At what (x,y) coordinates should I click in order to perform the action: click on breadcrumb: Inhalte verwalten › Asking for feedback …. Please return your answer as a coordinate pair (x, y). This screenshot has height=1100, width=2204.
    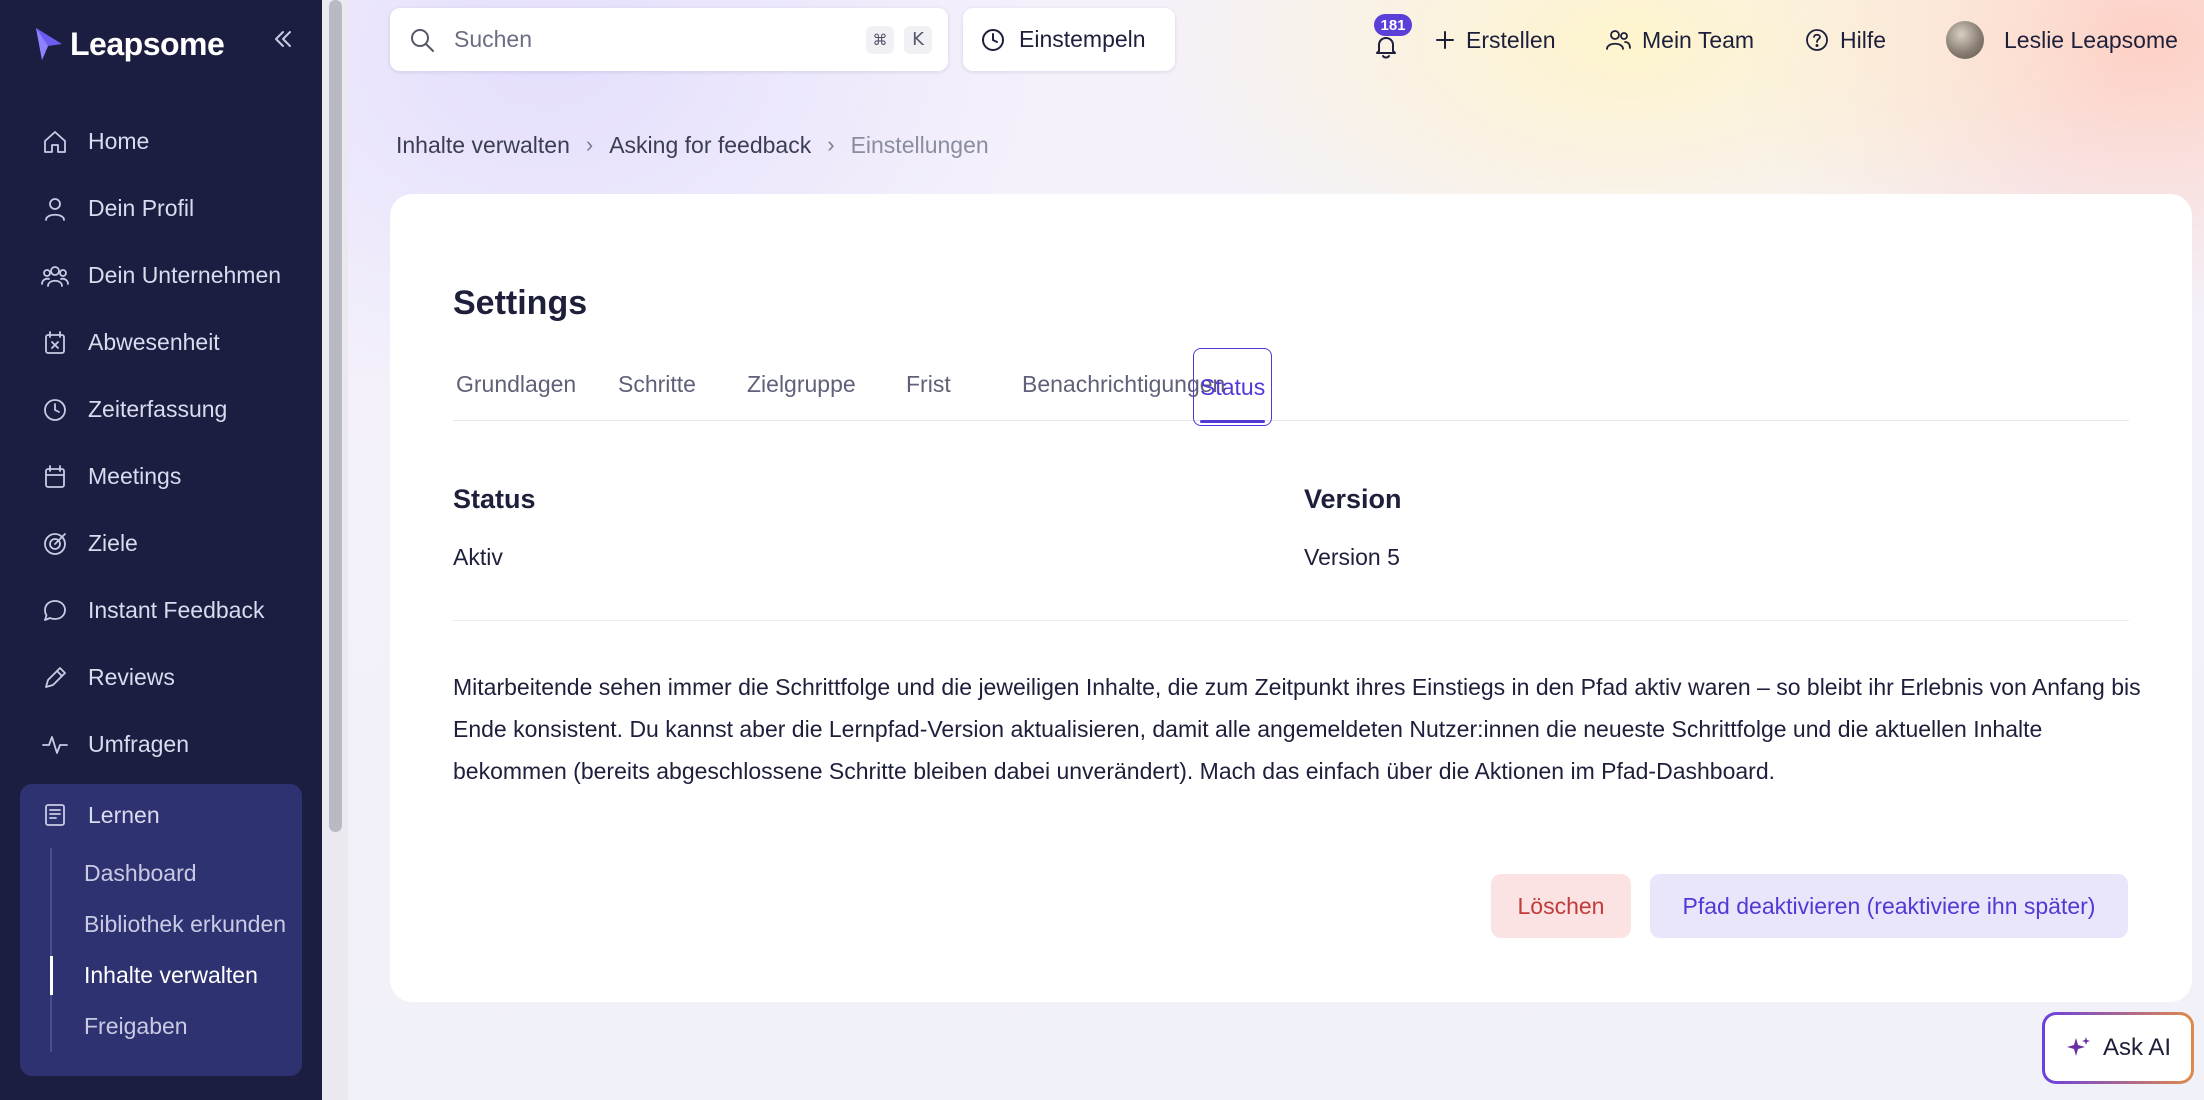
    Looking at the image, I should click on (692, 145).